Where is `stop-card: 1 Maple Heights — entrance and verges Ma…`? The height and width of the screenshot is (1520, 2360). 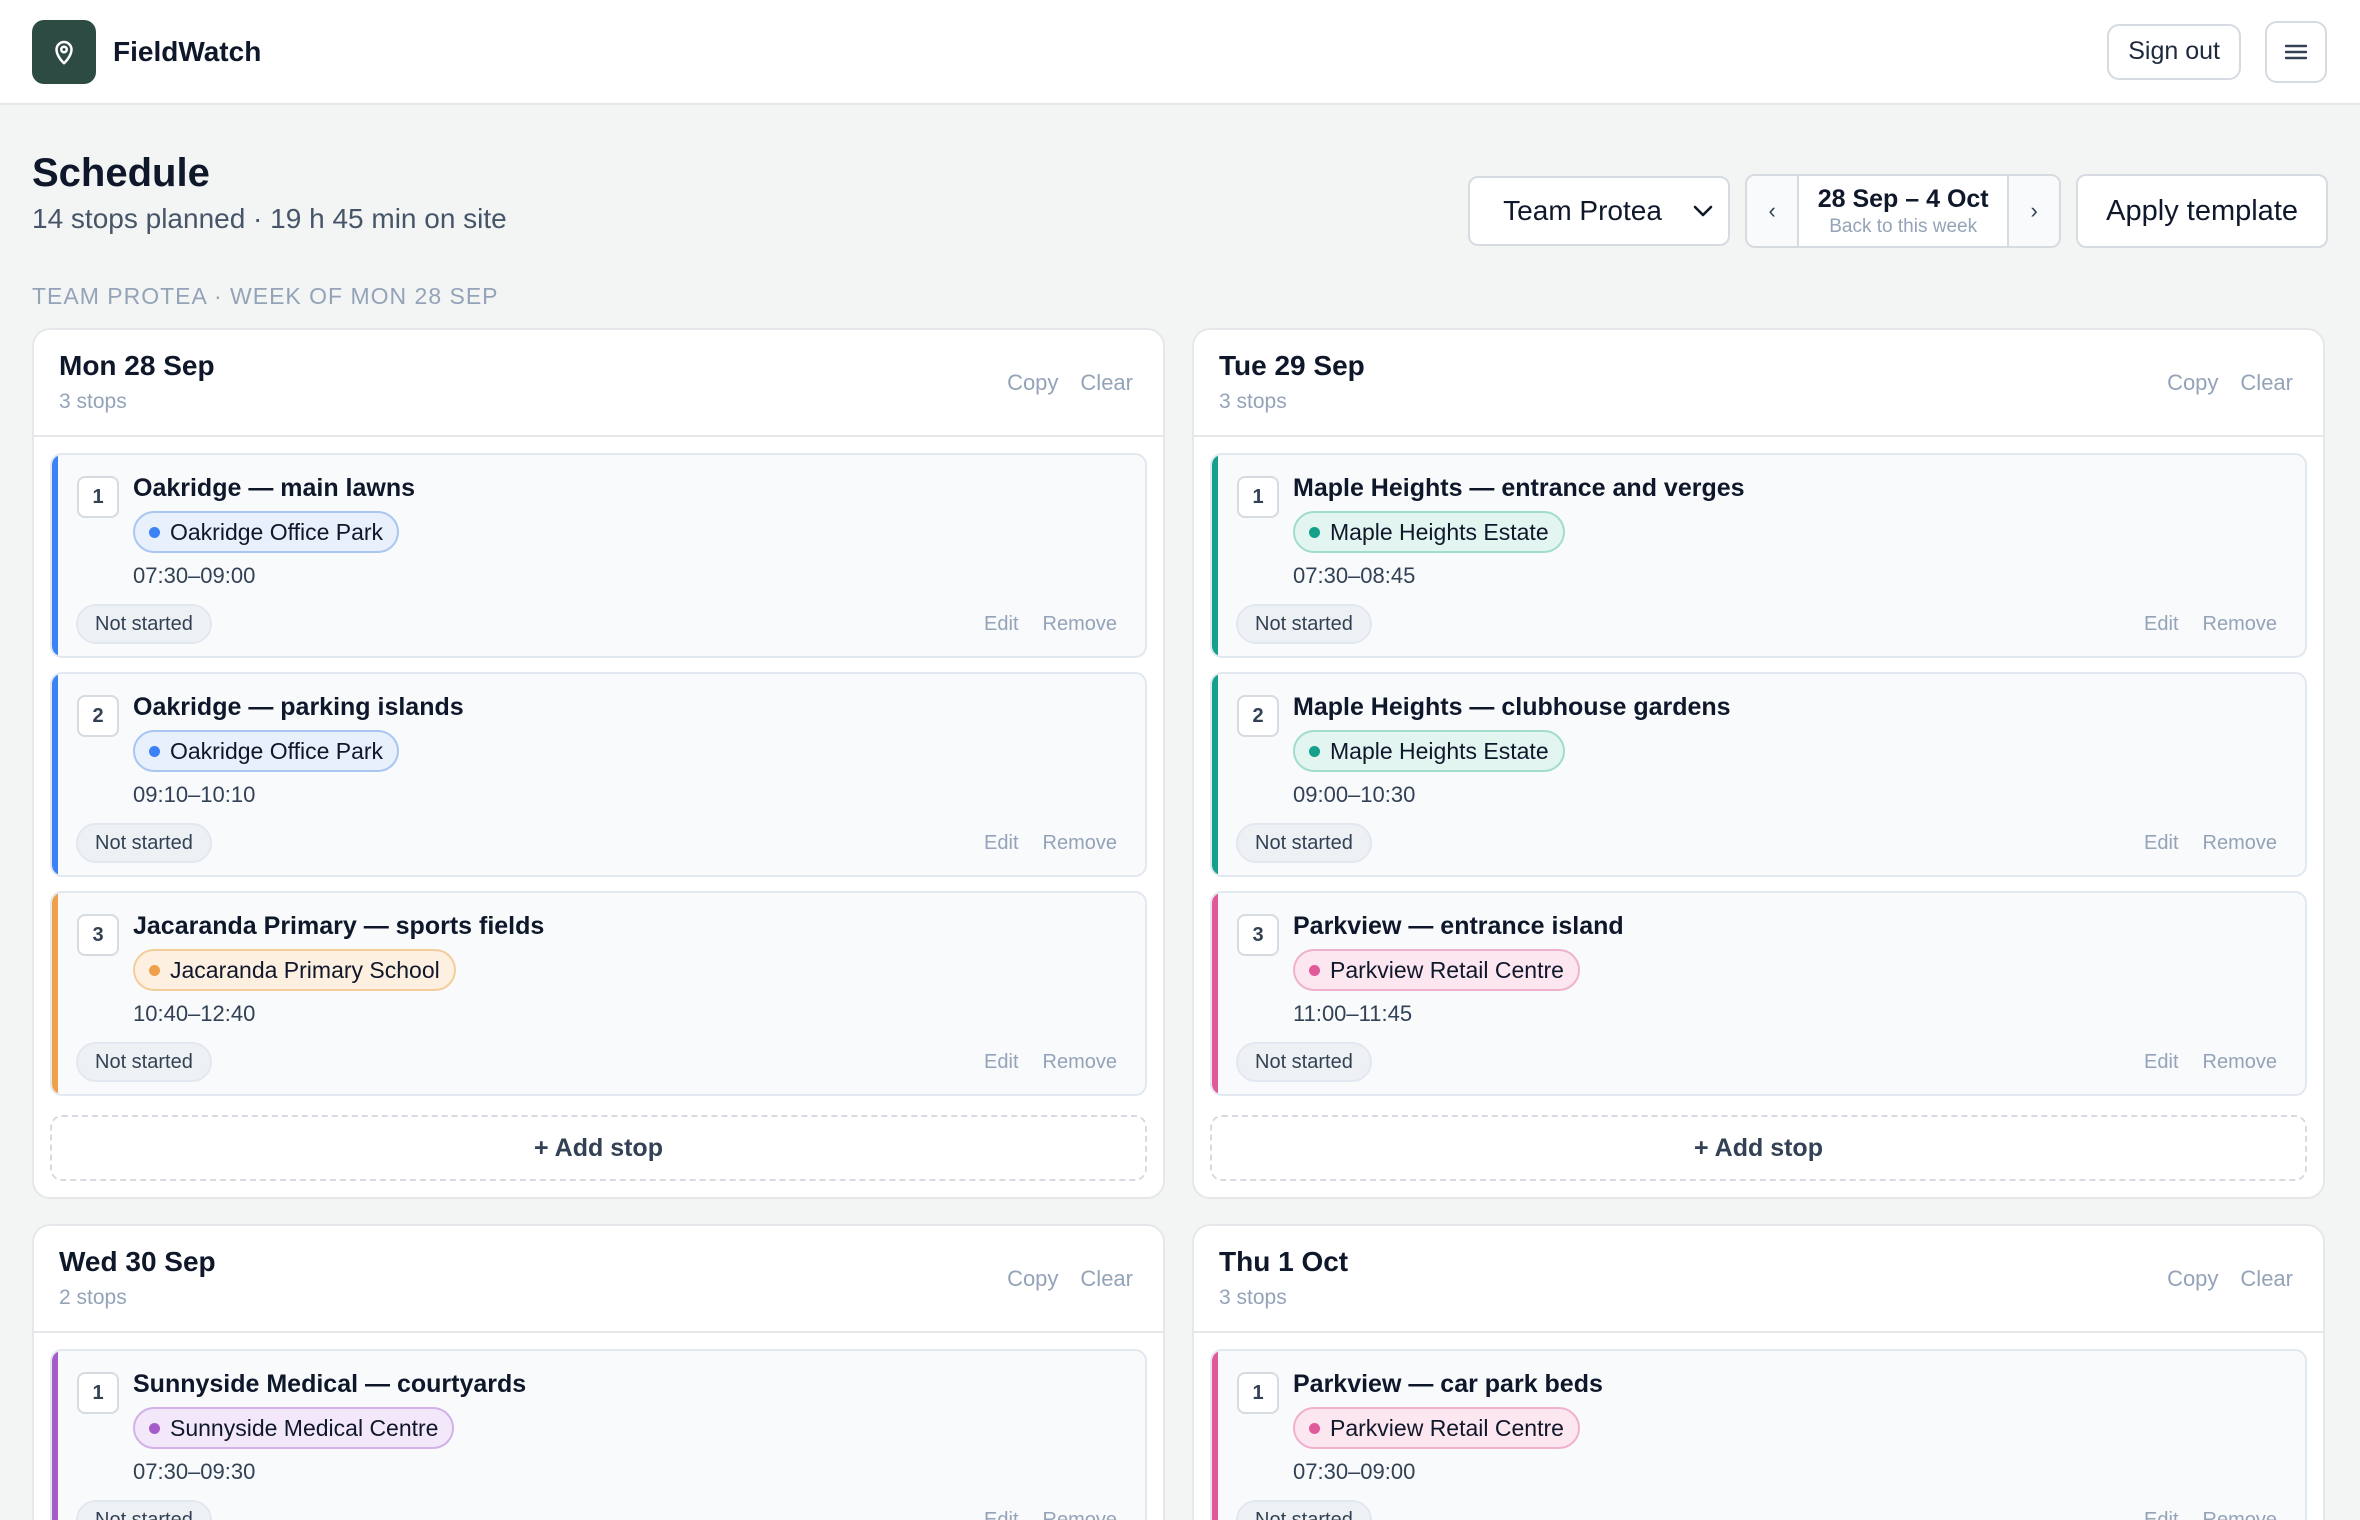
stop-card: 1 Maple Heights — entrance and verges Ma… is located at coordinates (1758, 555).